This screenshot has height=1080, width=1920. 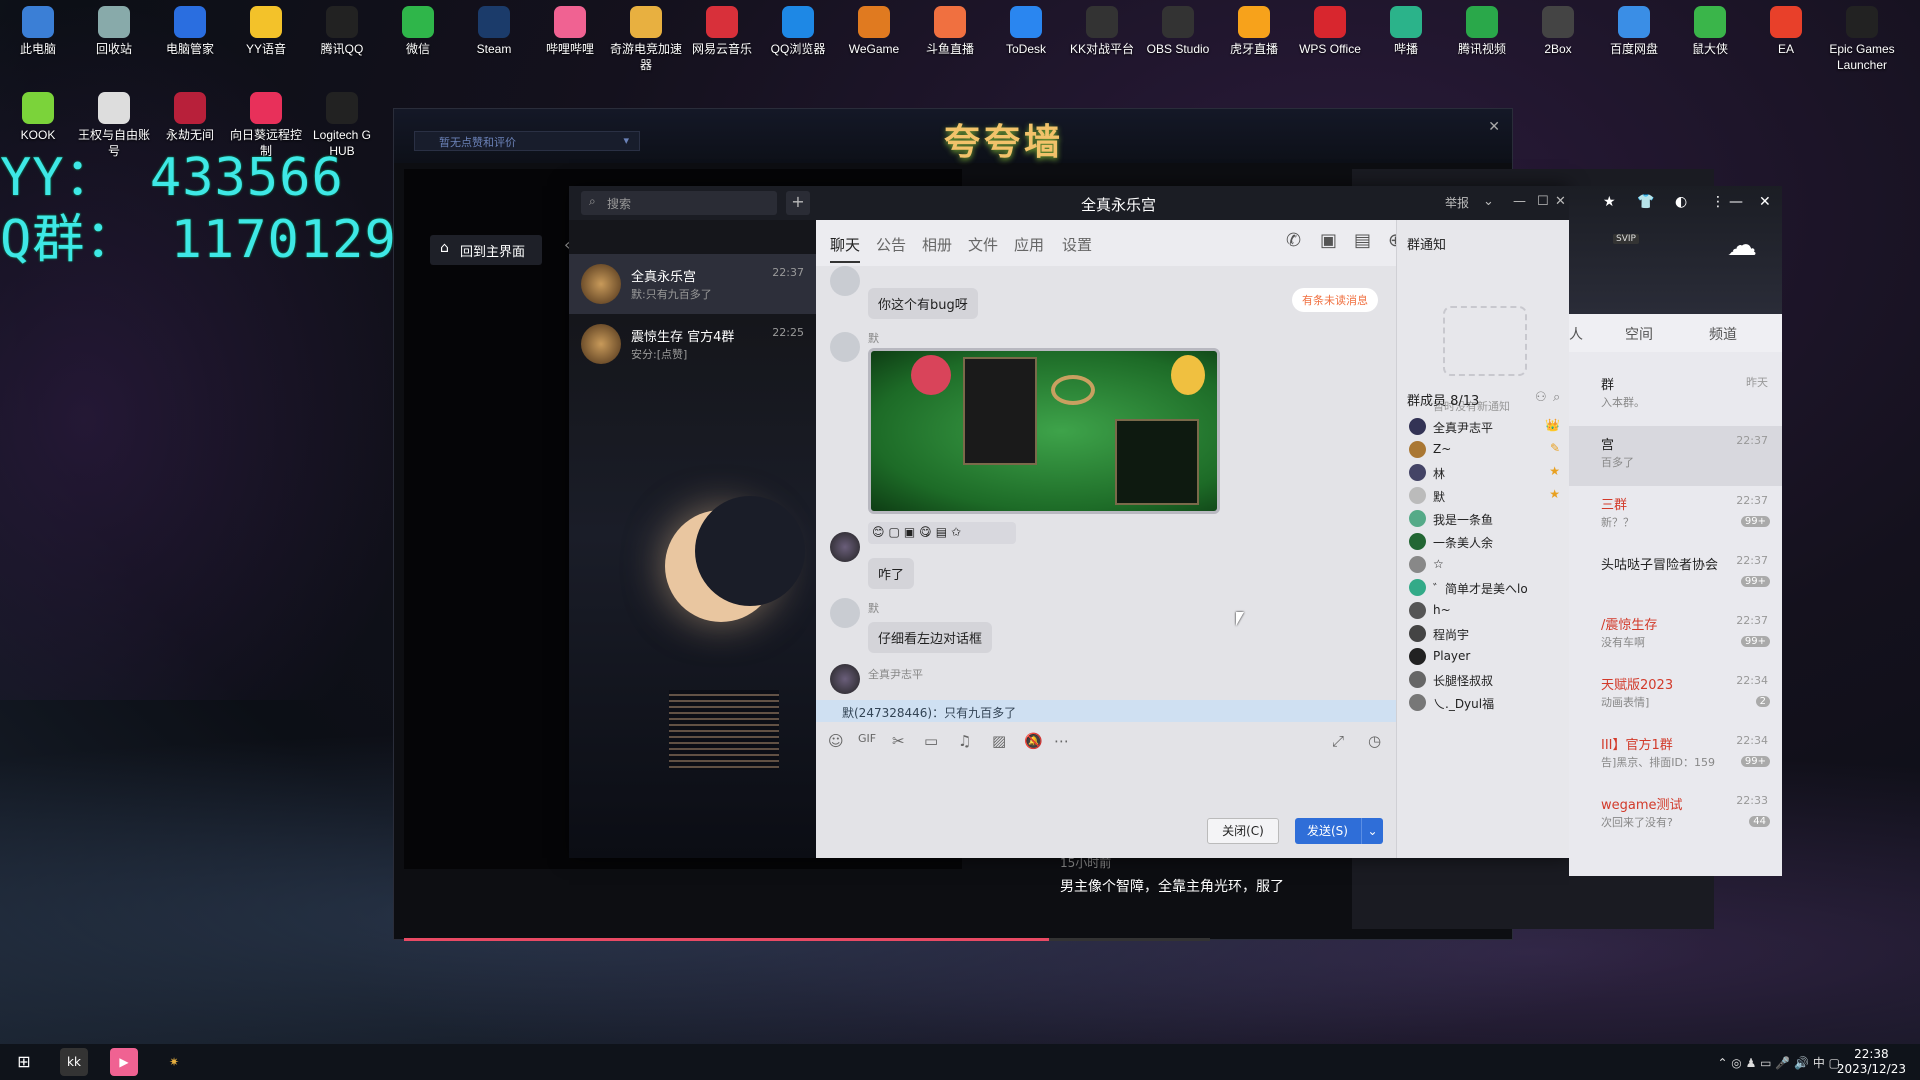 What do you see at coordinates (1077, 244) in the screenshot?
I see `tab-5: 设置` at bounding box center [1077, 244].